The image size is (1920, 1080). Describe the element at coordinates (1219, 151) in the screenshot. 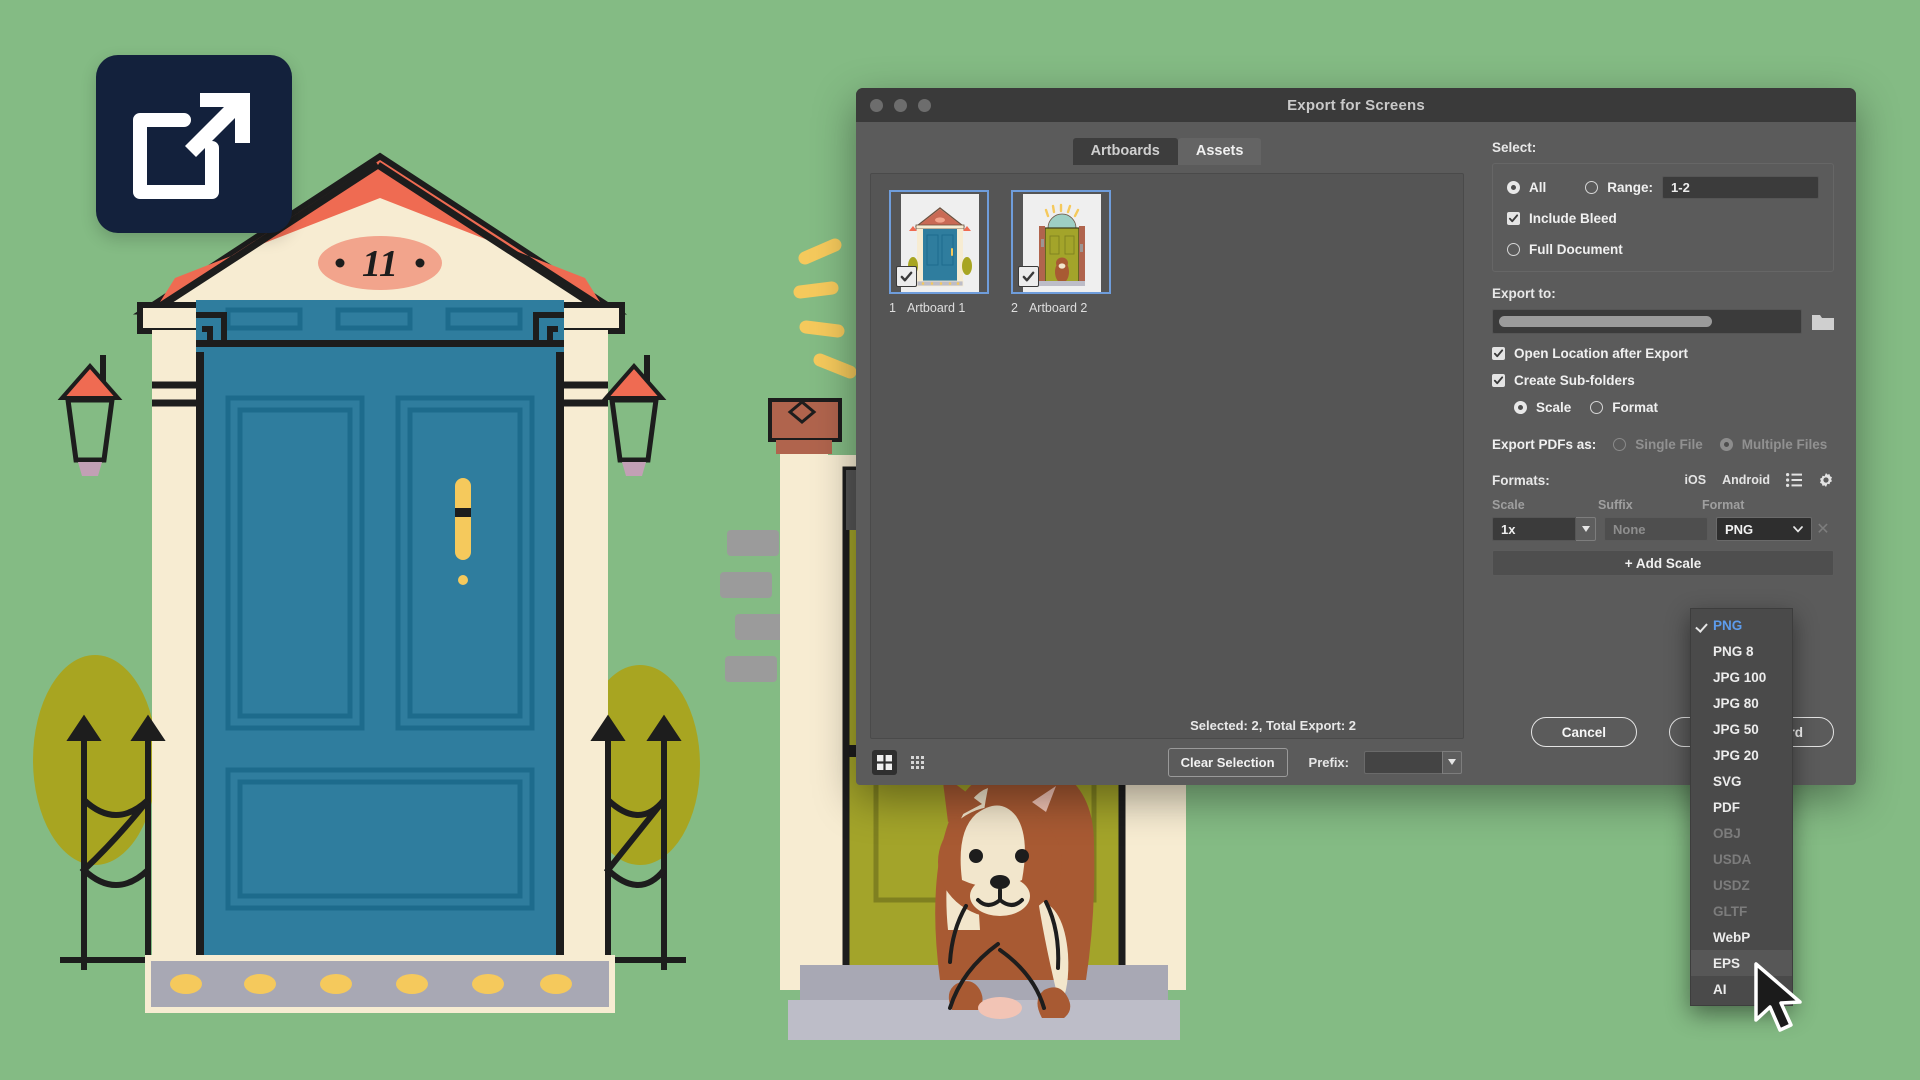

I see `tab-assets: Assets` at that location.